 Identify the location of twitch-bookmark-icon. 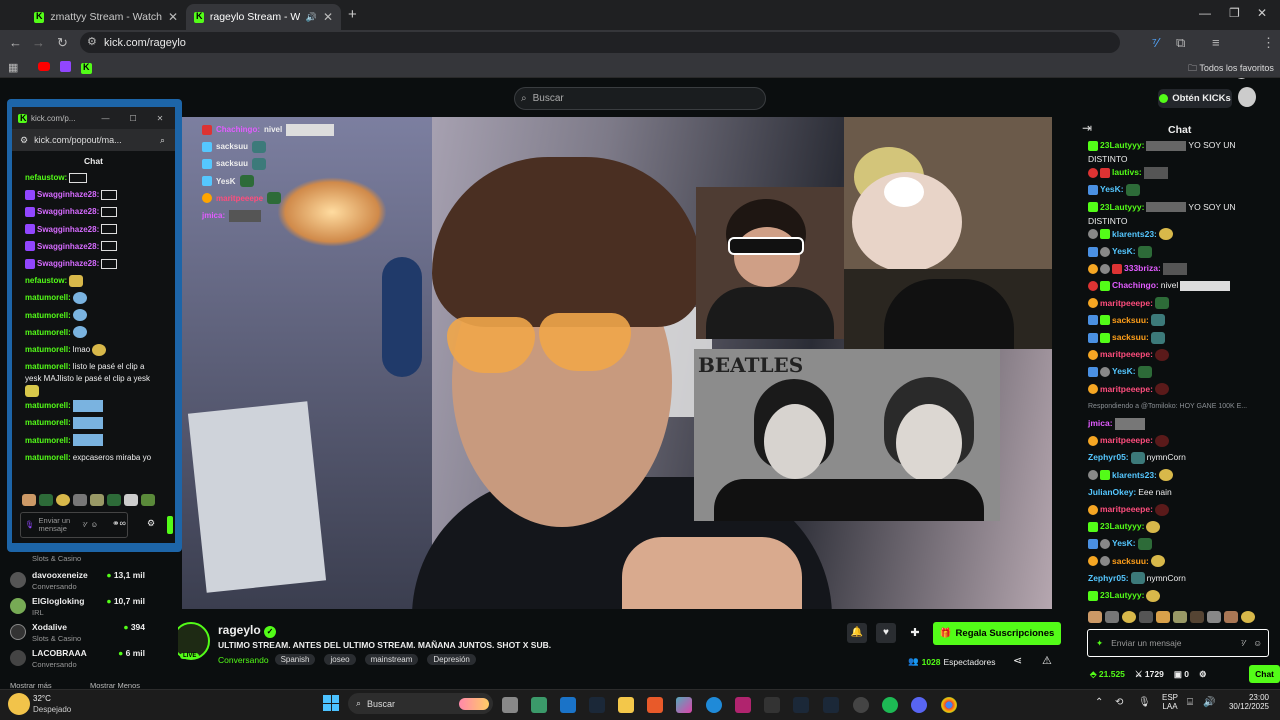
(65, 66).